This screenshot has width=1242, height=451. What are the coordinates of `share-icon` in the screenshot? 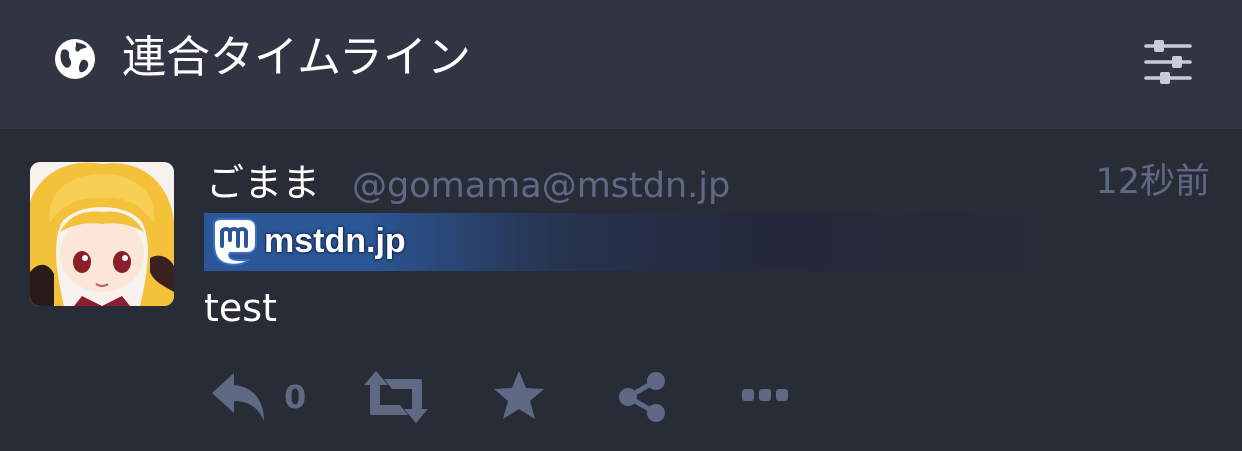 It's located at (642, 397).